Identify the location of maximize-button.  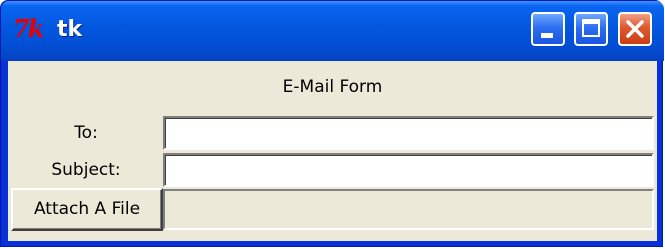
(591, 29).